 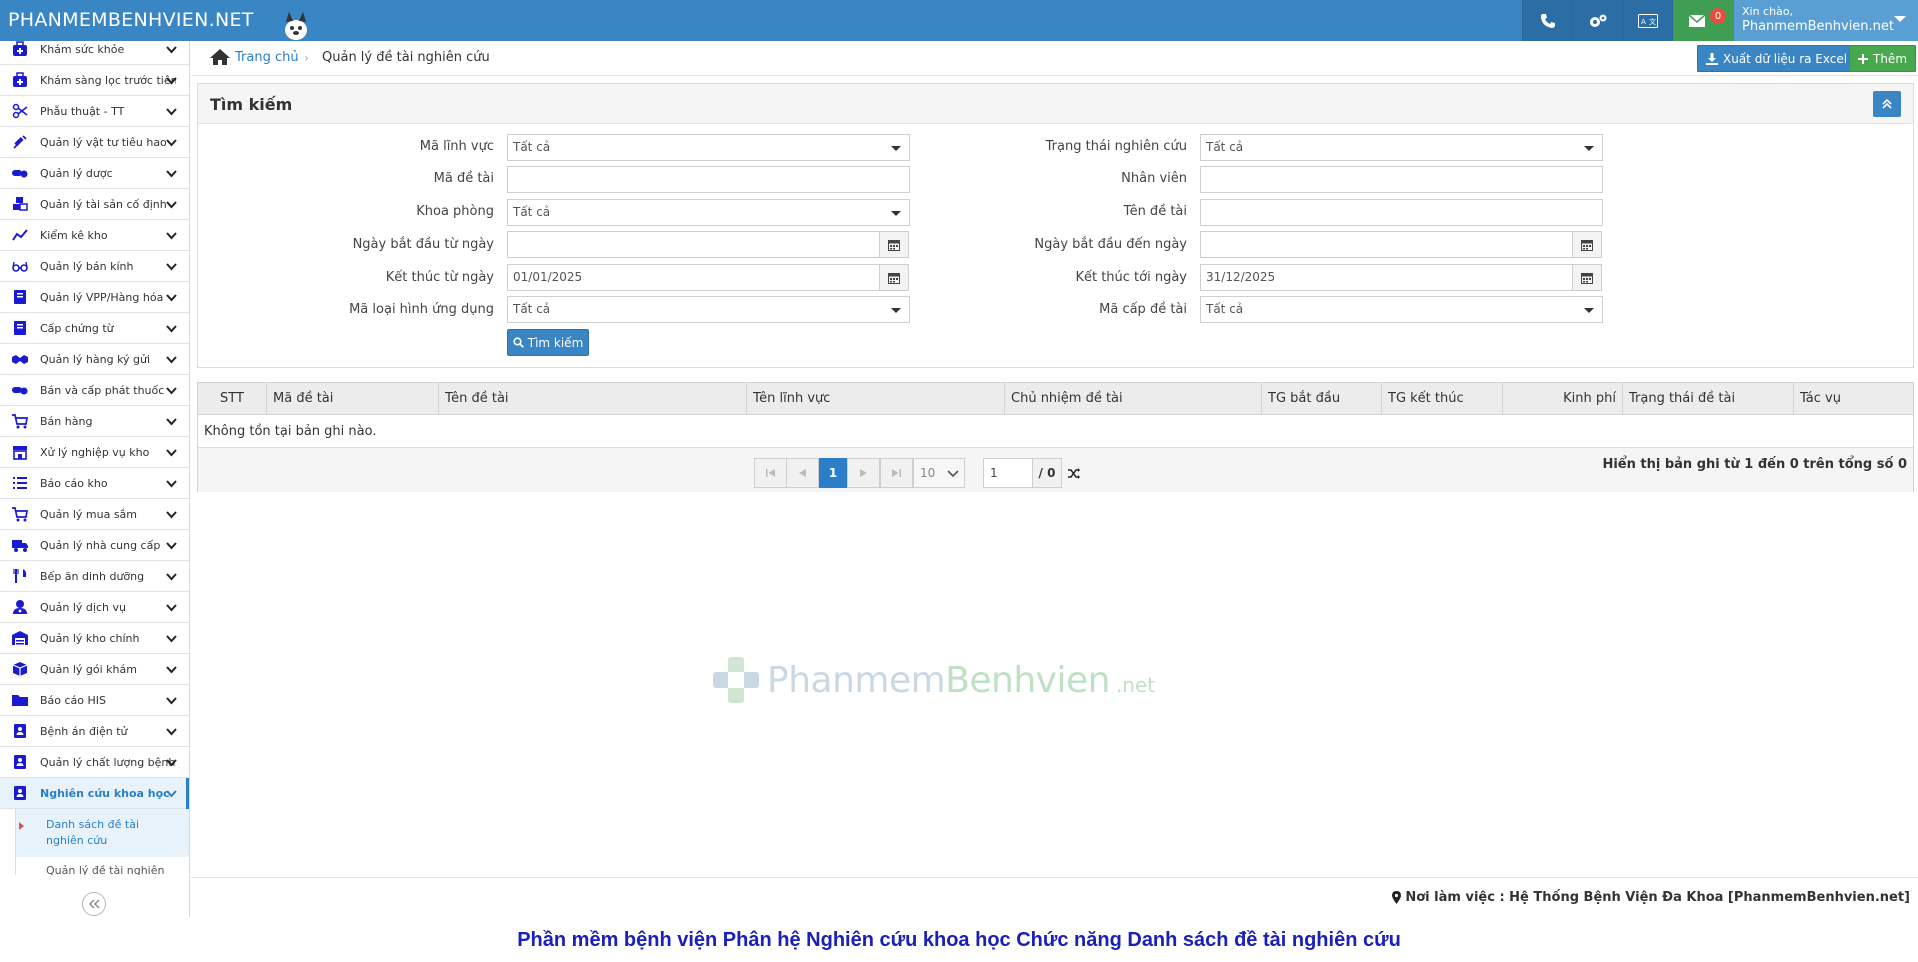 What do you see at coordinates (1883, 58) in the screenshot?
I see `add-button: Thêm` at bounding box center [1883, 58].